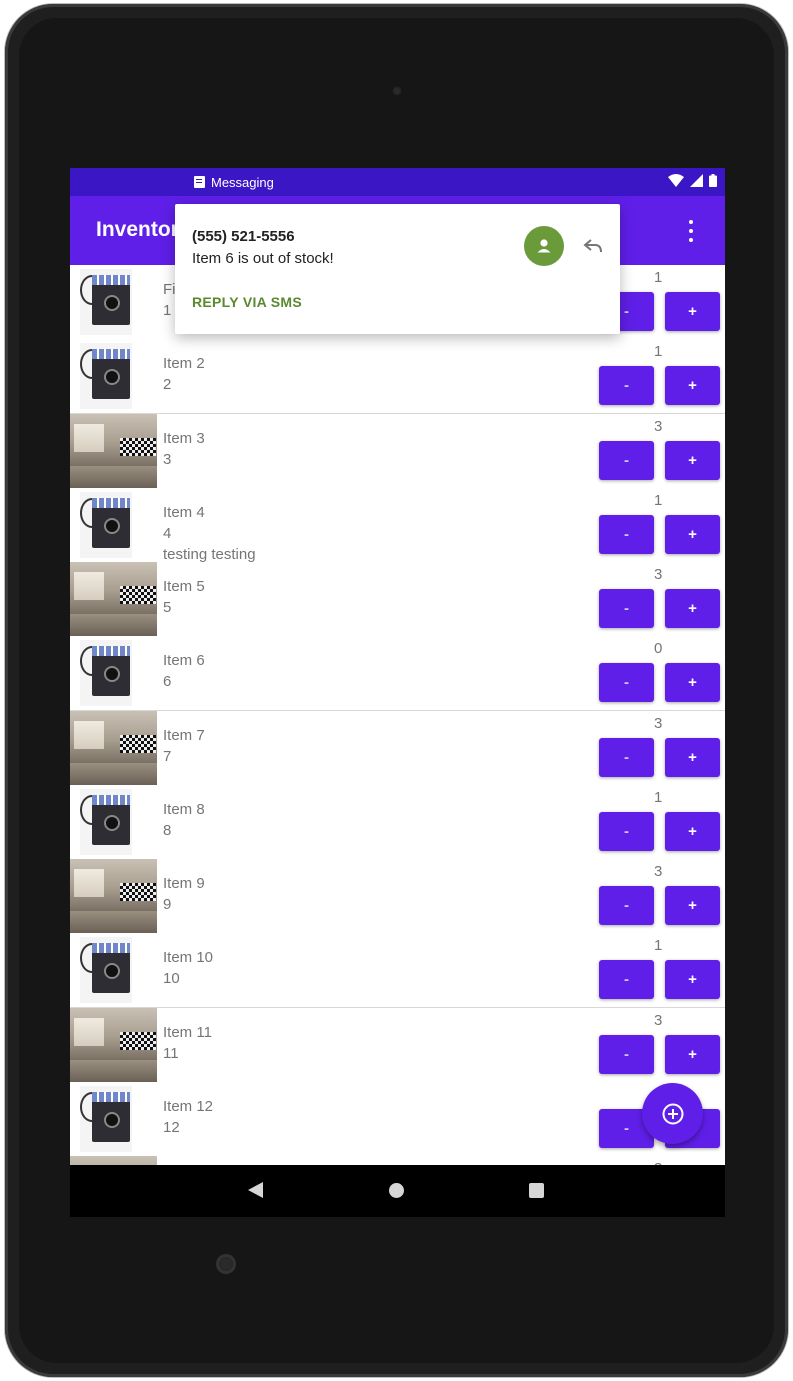 This screenshot has width=793, height=1381. I want to click on item-name: Item 9, so click(184, 883).